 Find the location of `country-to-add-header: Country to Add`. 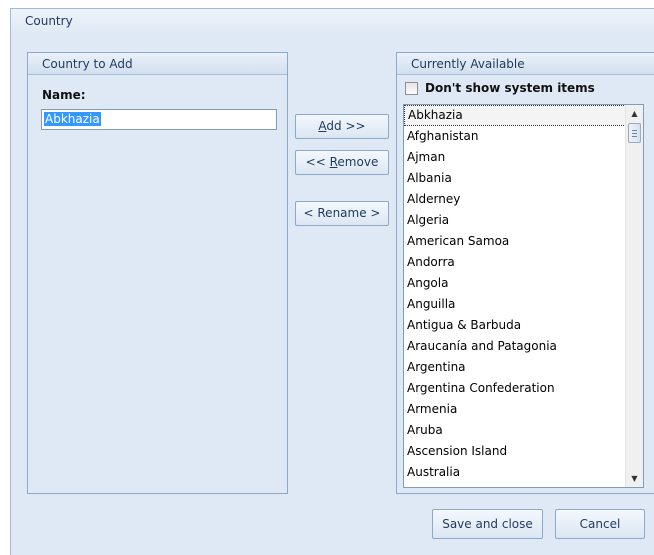

country-to-add-header: Country to Add is located at coordinates (157, 64).